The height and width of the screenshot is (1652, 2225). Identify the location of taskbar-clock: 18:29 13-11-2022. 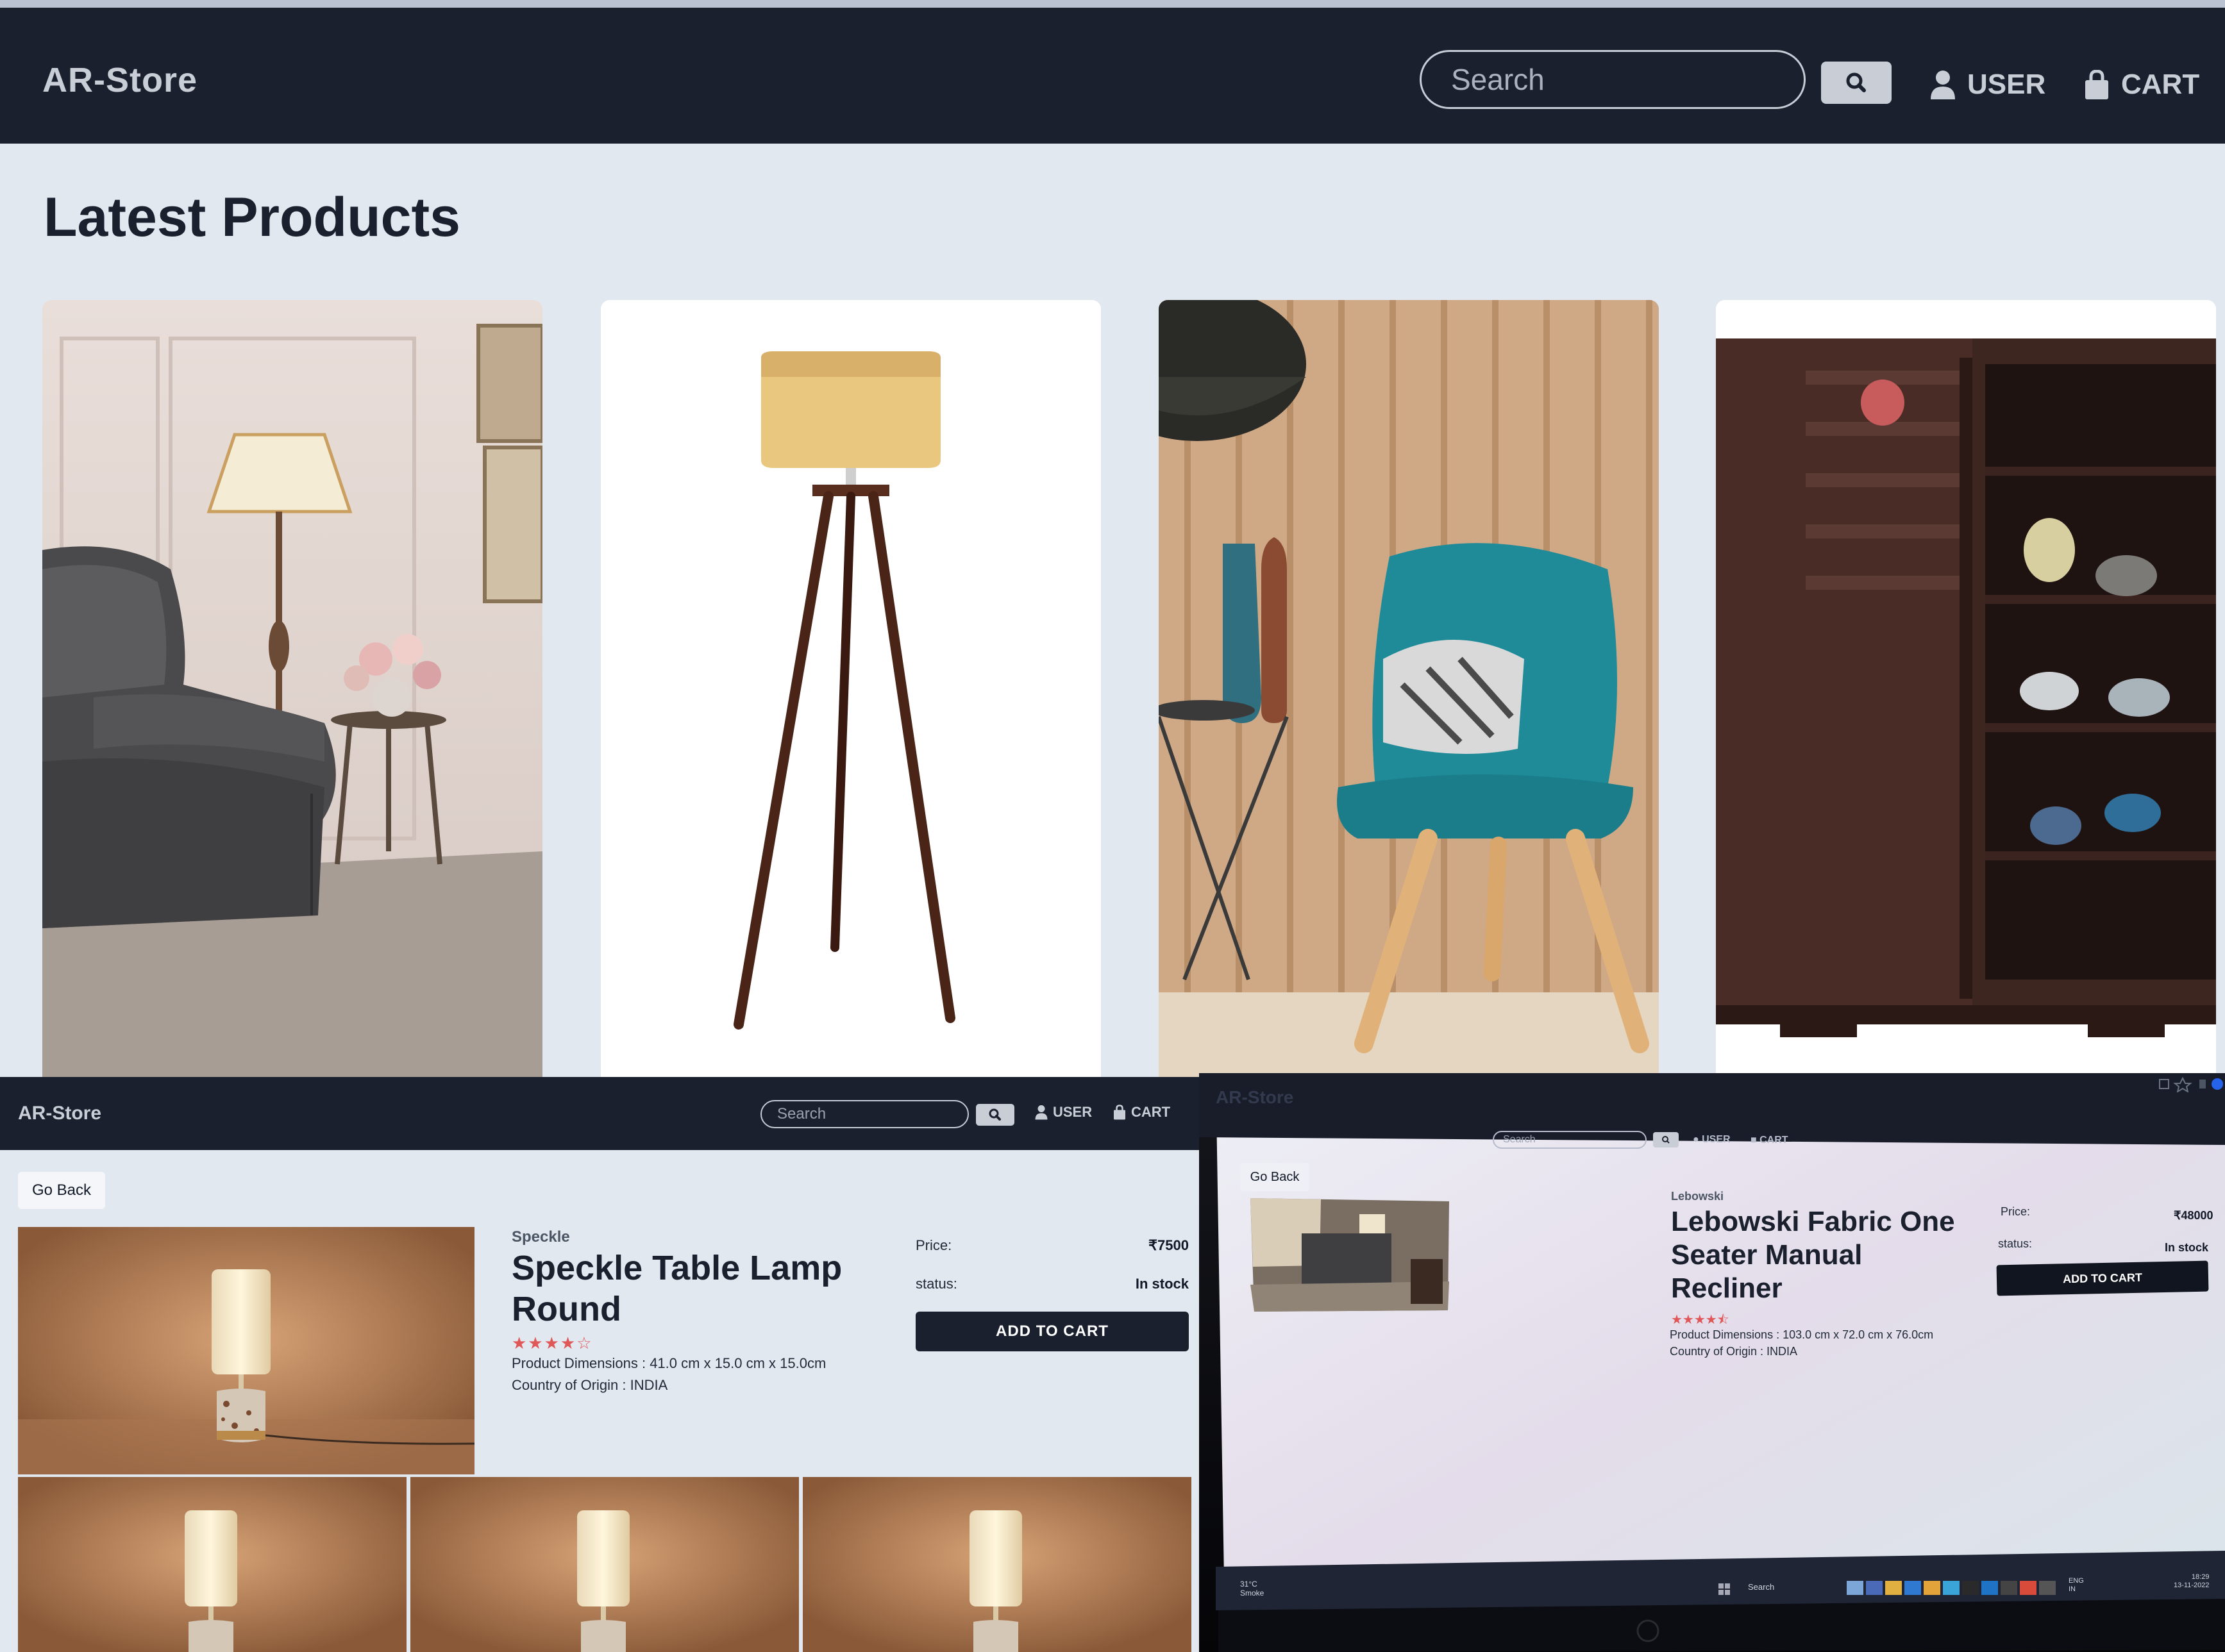
(2191, 1581).